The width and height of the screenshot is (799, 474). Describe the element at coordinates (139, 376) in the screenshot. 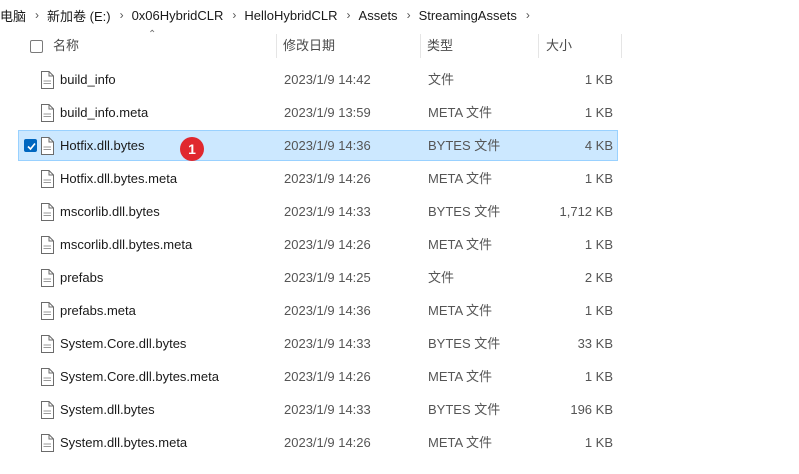

I see `file-name: System.Core.dll.bytes.meta` at that location.